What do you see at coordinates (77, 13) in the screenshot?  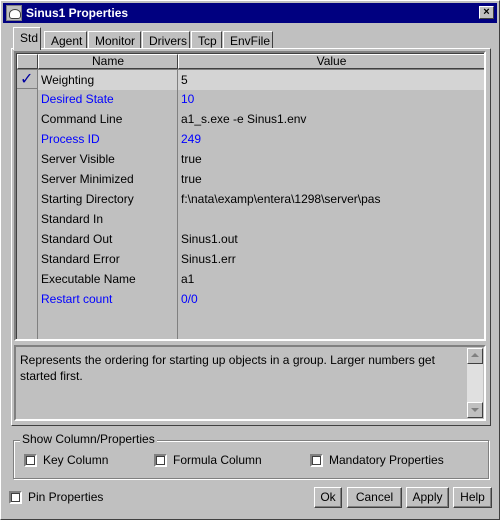 I see `window-title: Sinus1 Properties` at bounding box center [77, 13].